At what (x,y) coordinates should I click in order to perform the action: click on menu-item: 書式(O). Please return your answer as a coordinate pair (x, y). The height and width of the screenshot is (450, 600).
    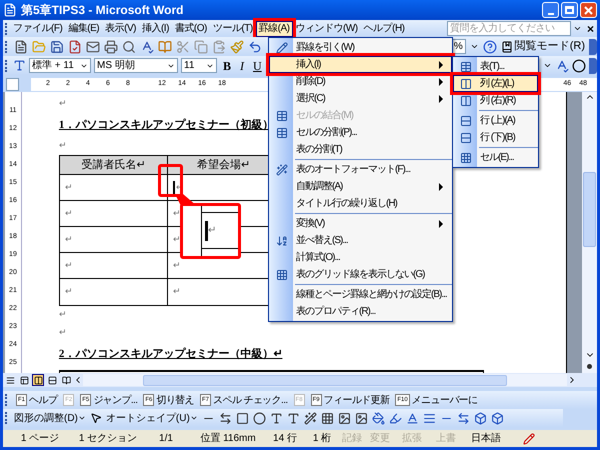
    Looking at the image, I should click on (191, 28).